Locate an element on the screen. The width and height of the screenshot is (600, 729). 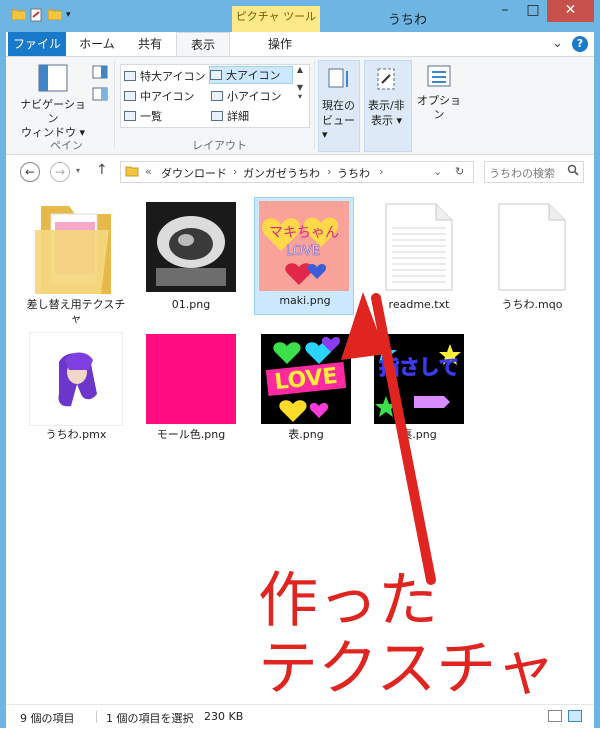
layout-gallery: 特大アイコン 大アイコン 中アイコン 小アイコン 一覧 詳細 ▲ ▼ ▾ is located at coordinates (215, 96).